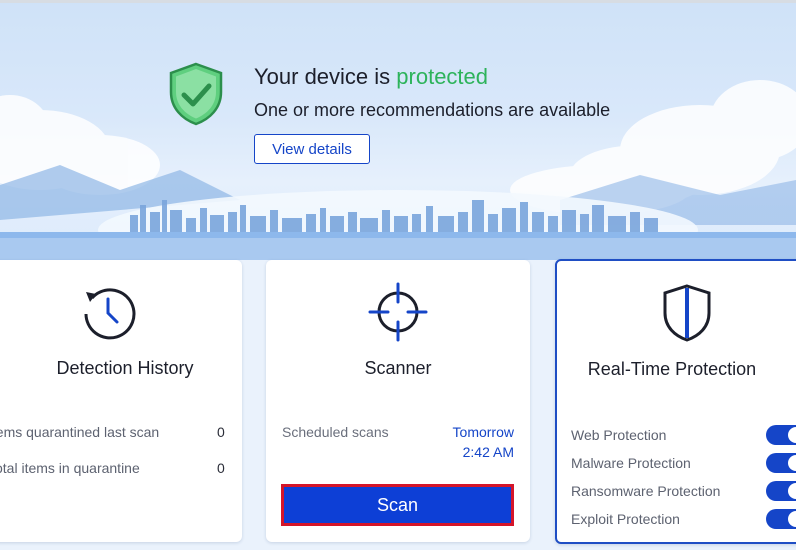 Image resolution: width=796 pixels, height=550 pixels. Describe the element at coordinates (398, 312) in the screenshot. I see `crosshair-icon` at that location.